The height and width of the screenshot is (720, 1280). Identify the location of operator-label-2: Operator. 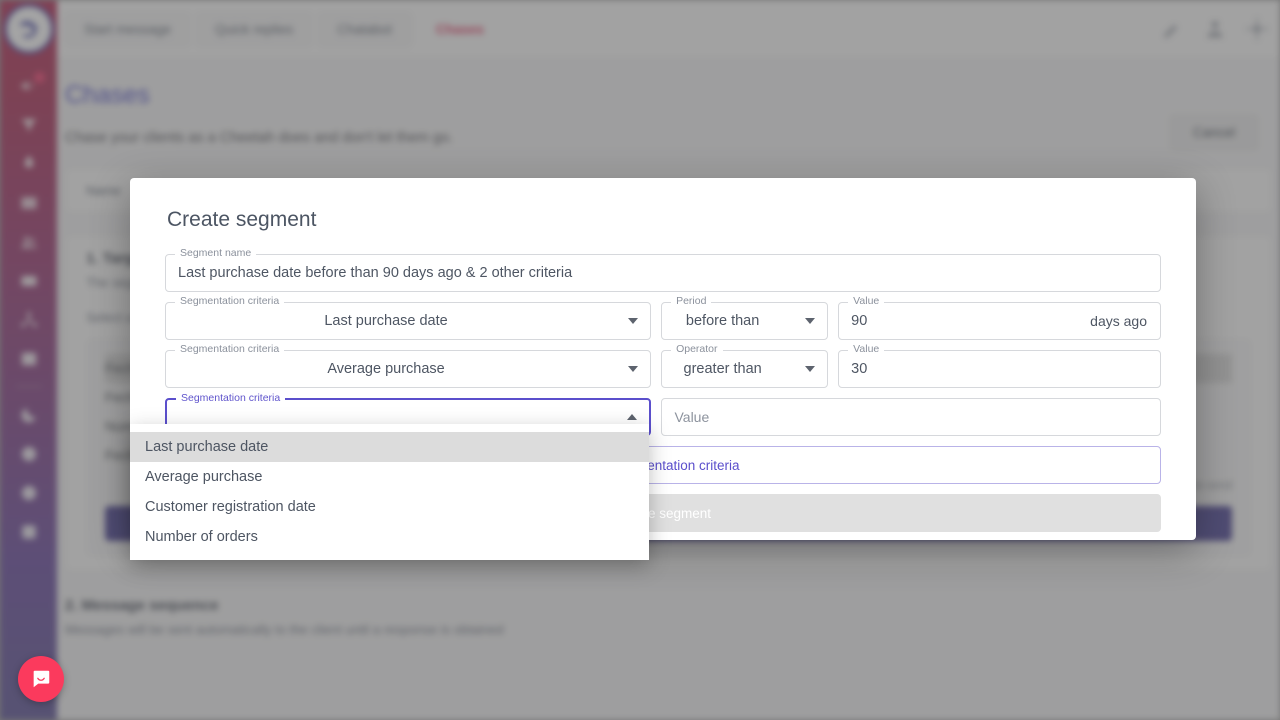
(697, 349).